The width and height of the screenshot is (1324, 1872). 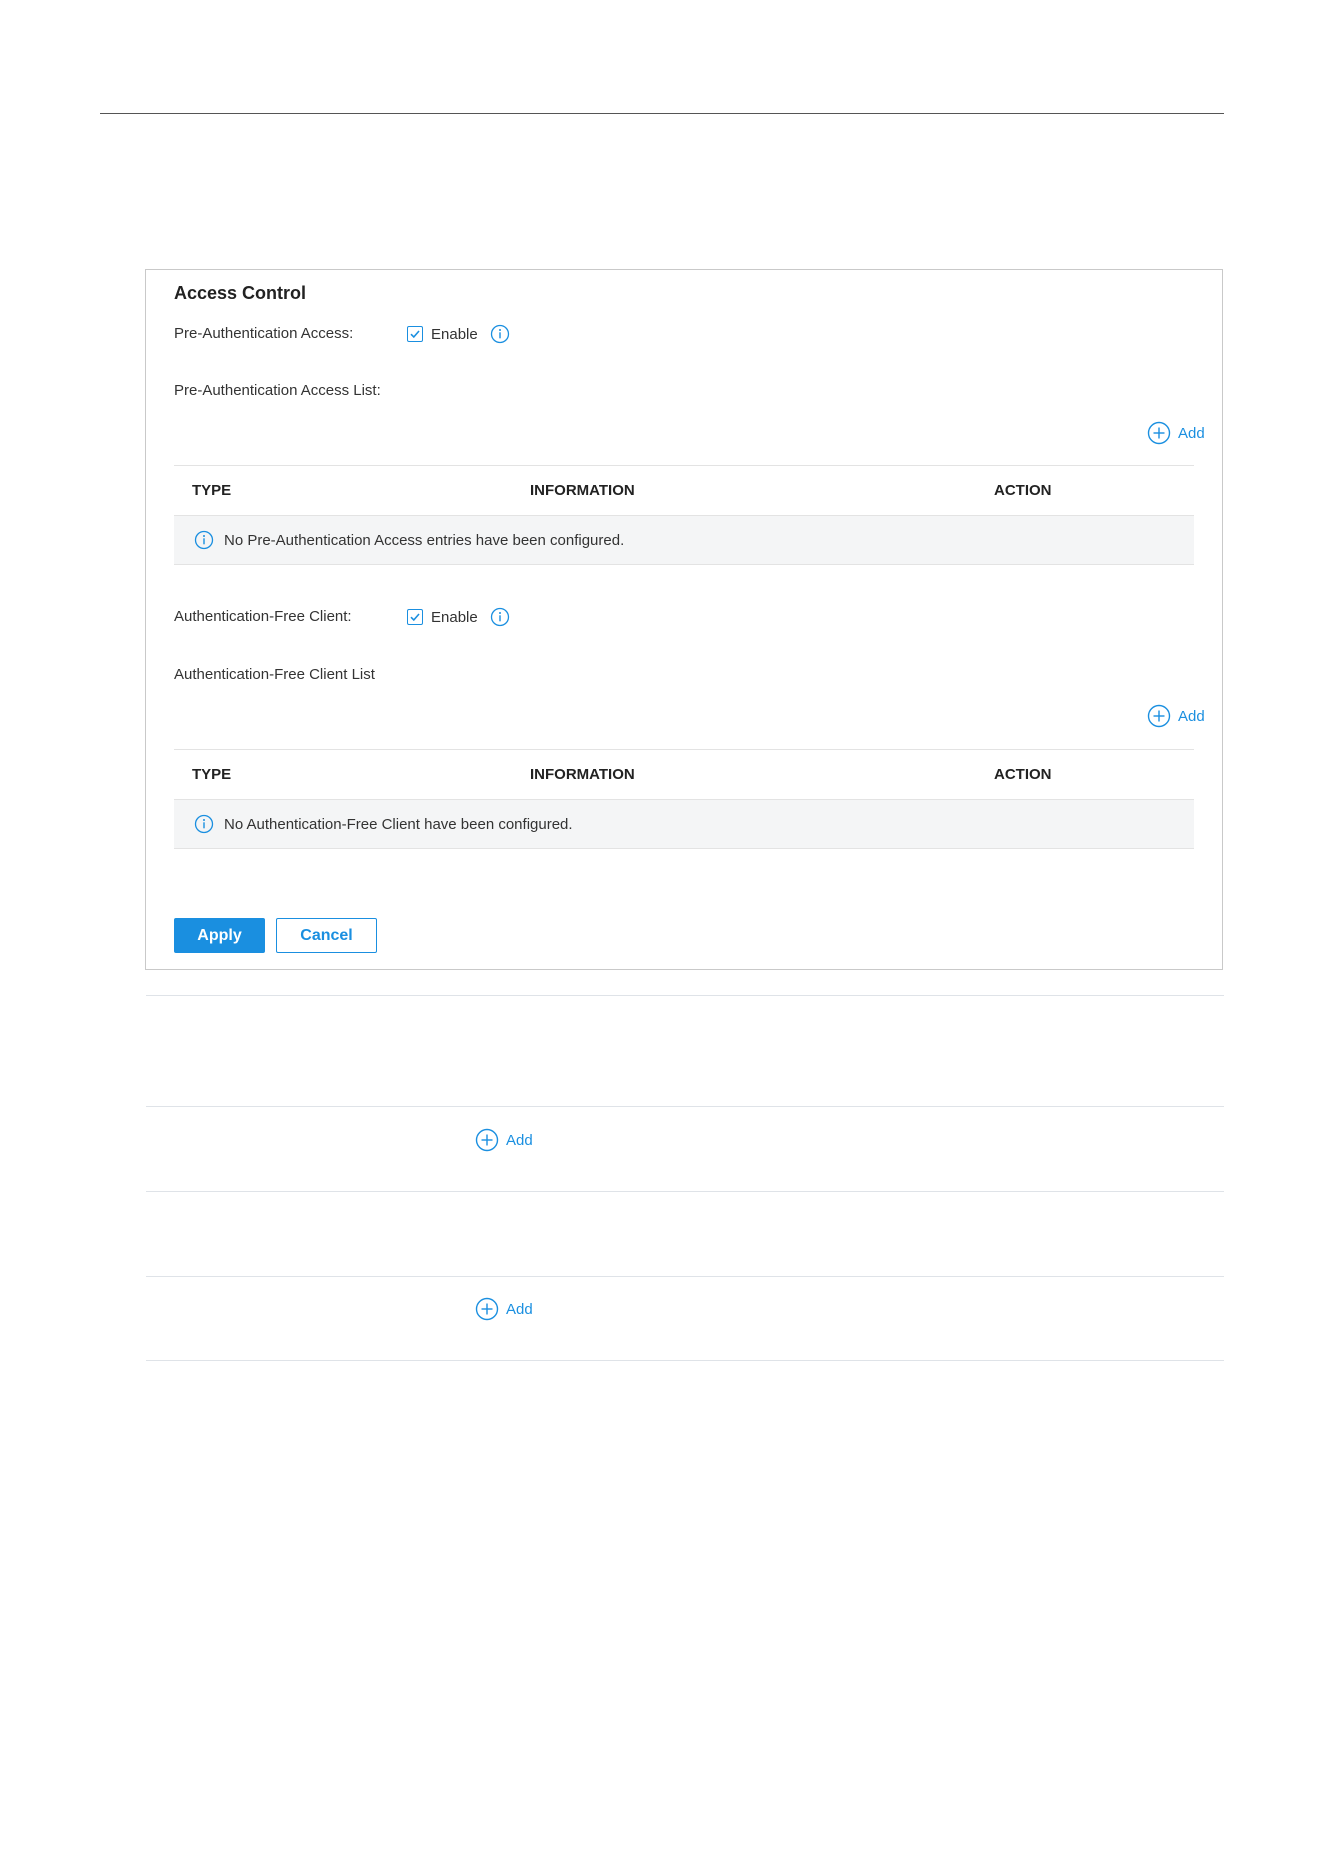 I want to click on auth-free-list-label: Authentication-Free Client List, so click(x=274, y=674).